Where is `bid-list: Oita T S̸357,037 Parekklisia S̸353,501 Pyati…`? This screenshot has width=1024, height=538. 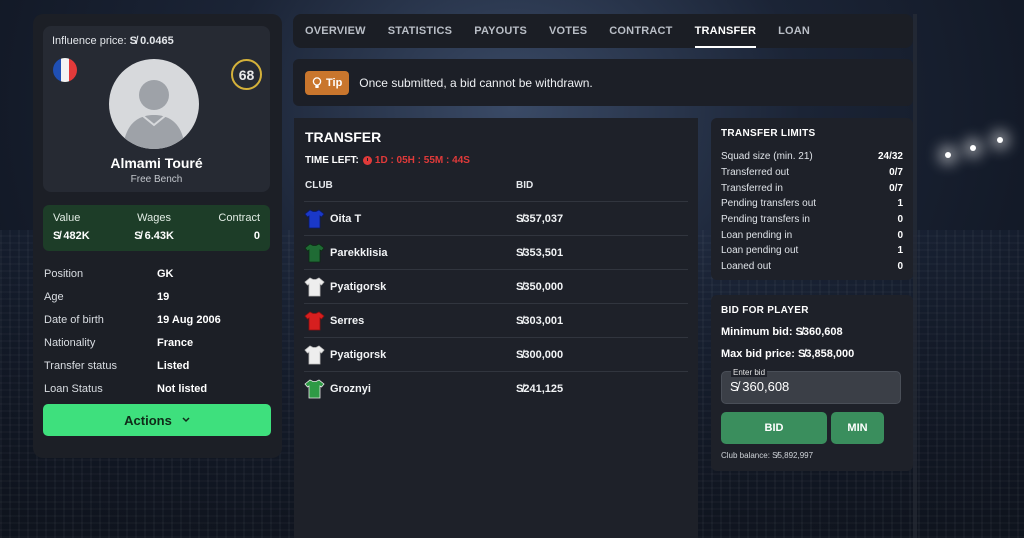
bid-list: Oita T S̸357,037 Parekklisia S̸353,501 Pyati… is located at coordinates (496, 303).